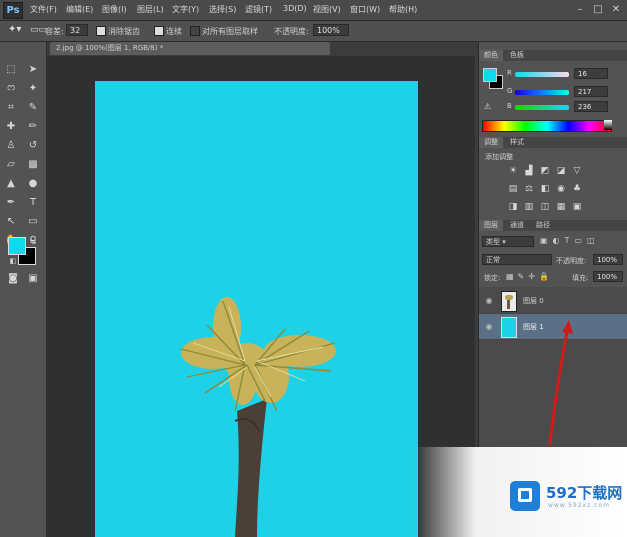  I want to click on brush-tool-icon: ✏, so click(33, 126).